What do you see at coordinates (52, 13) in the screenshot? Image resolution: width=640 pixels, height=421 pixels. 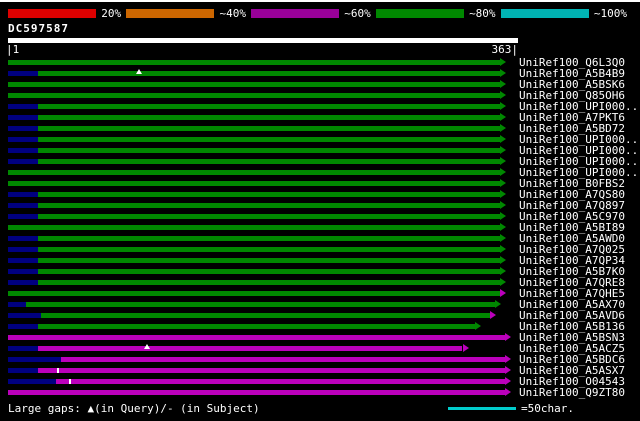 I see `scale-segment-red` at bounding box center [52, 13].